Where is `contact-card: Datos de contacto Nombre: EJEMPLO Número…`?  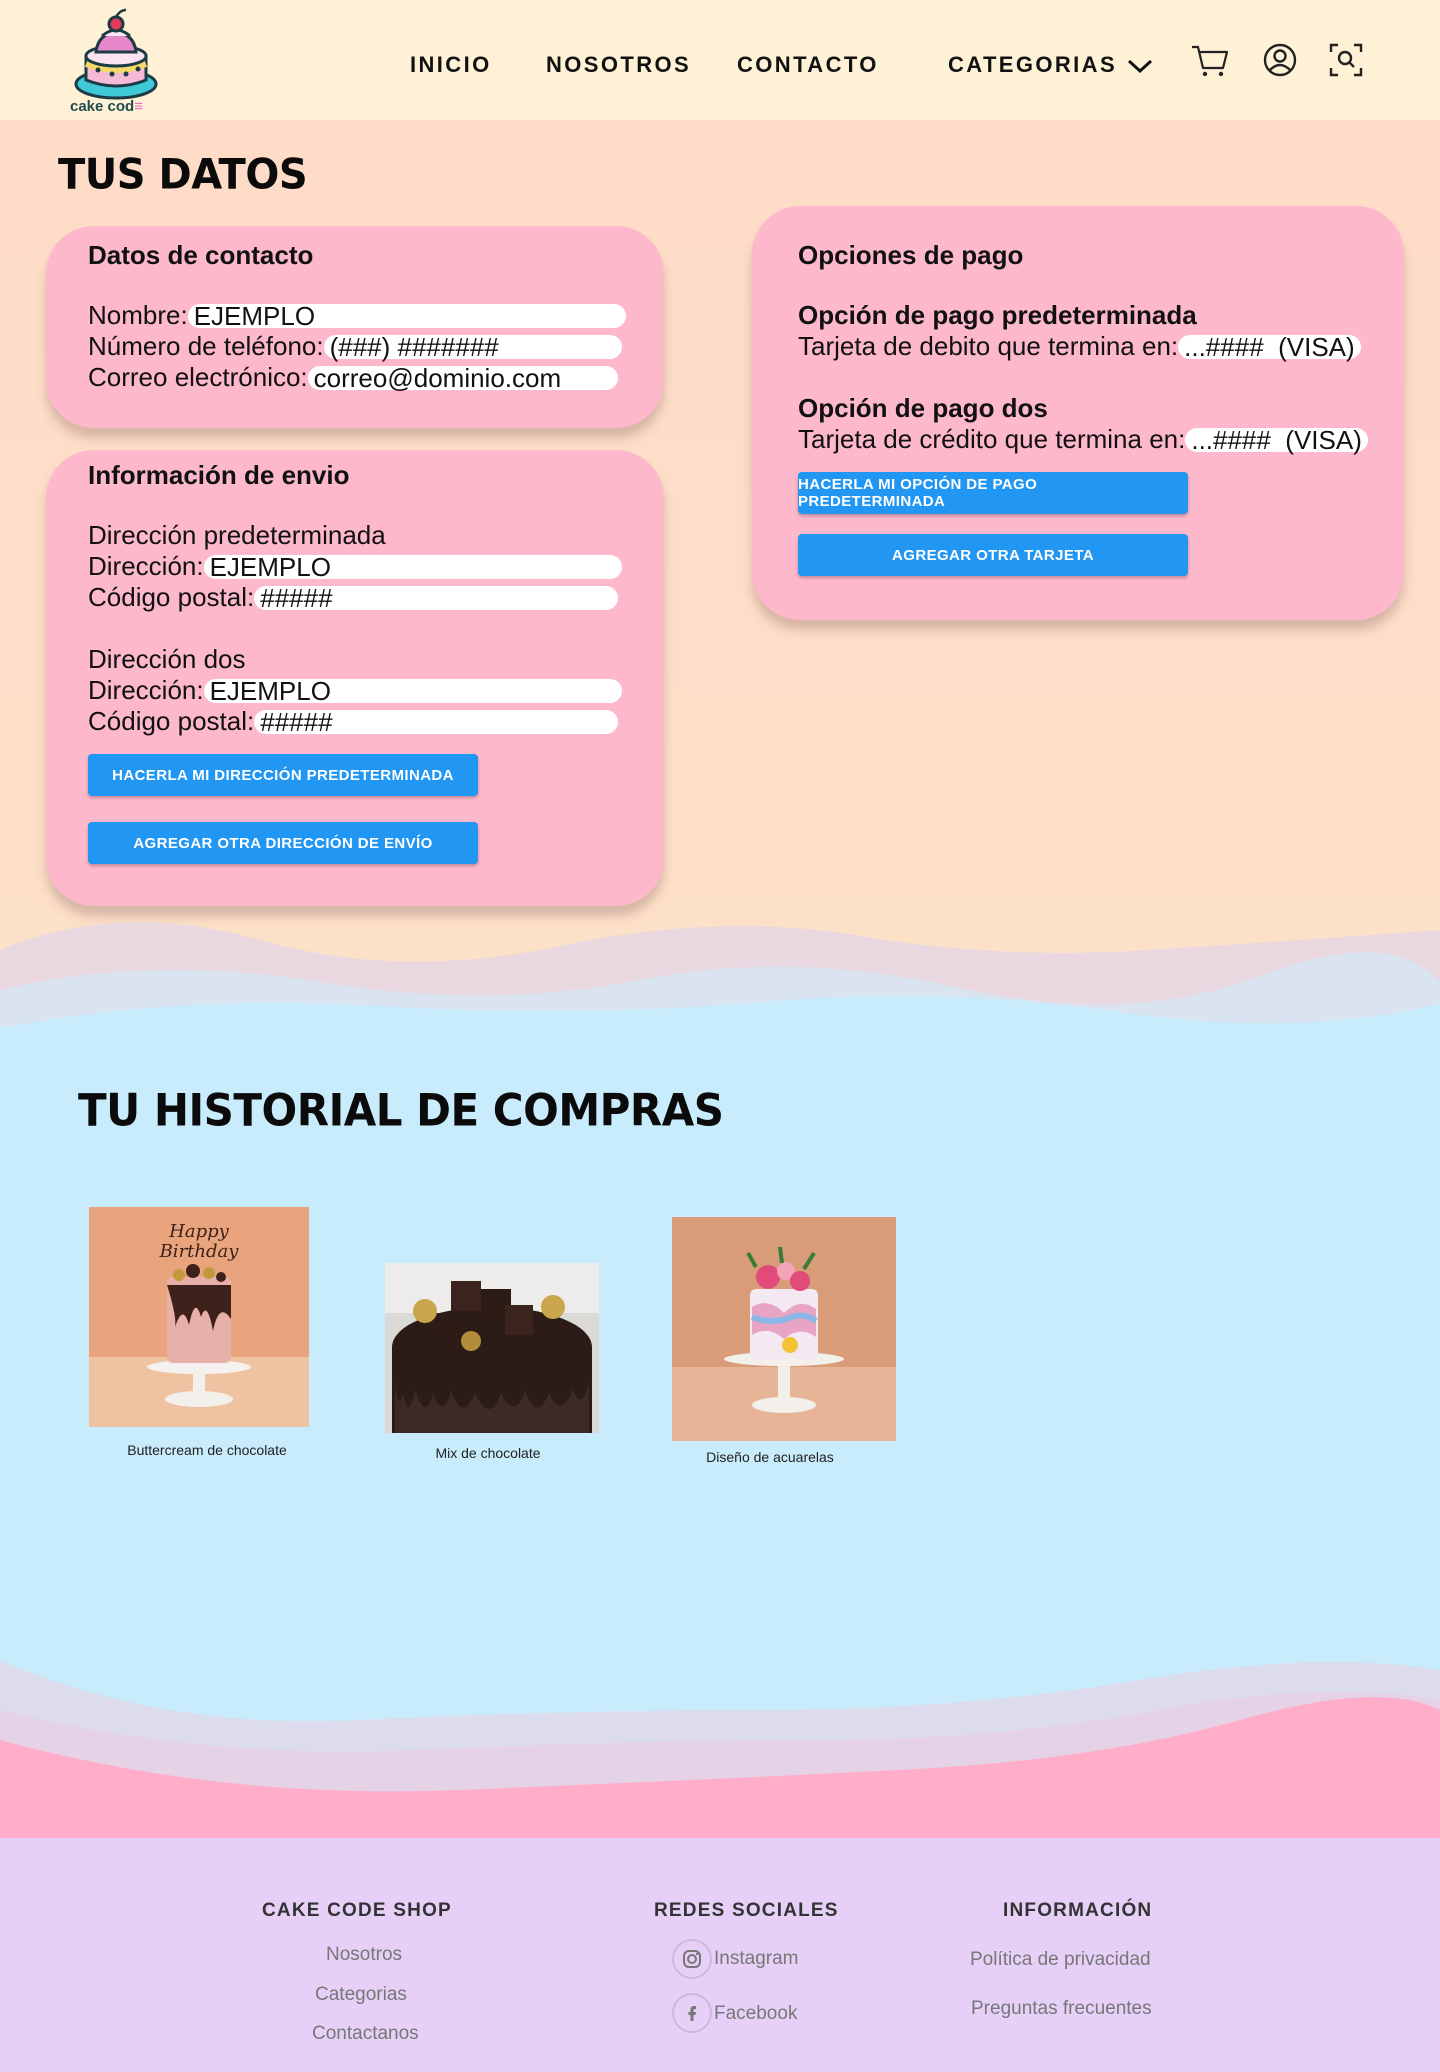
contact-card: Datos de contacto Nombre: EJEMPLO Número… is located at coordinates (355, 327).